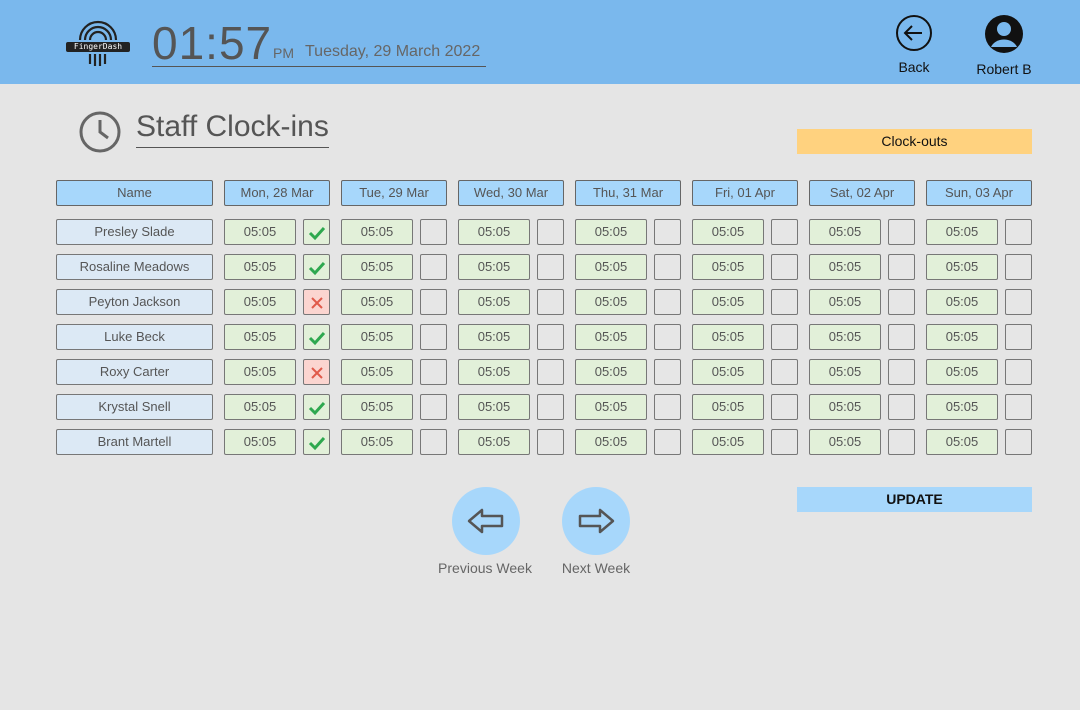 This screenshot has height=710, width=1080. I want to click on back-button: Back, so click(914, 44).